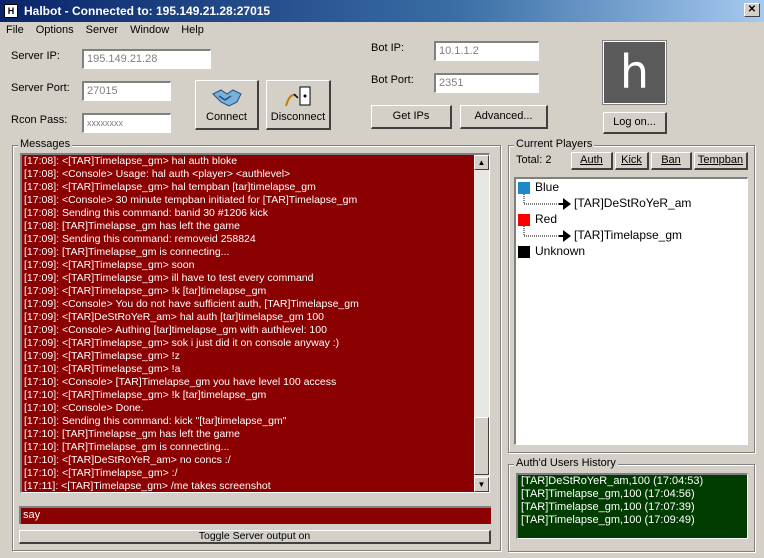  What do you see at coordinates (481, 484) in the screenshot?
I see `scroll-down-icon: ▼` at bounding box center [481, 484].